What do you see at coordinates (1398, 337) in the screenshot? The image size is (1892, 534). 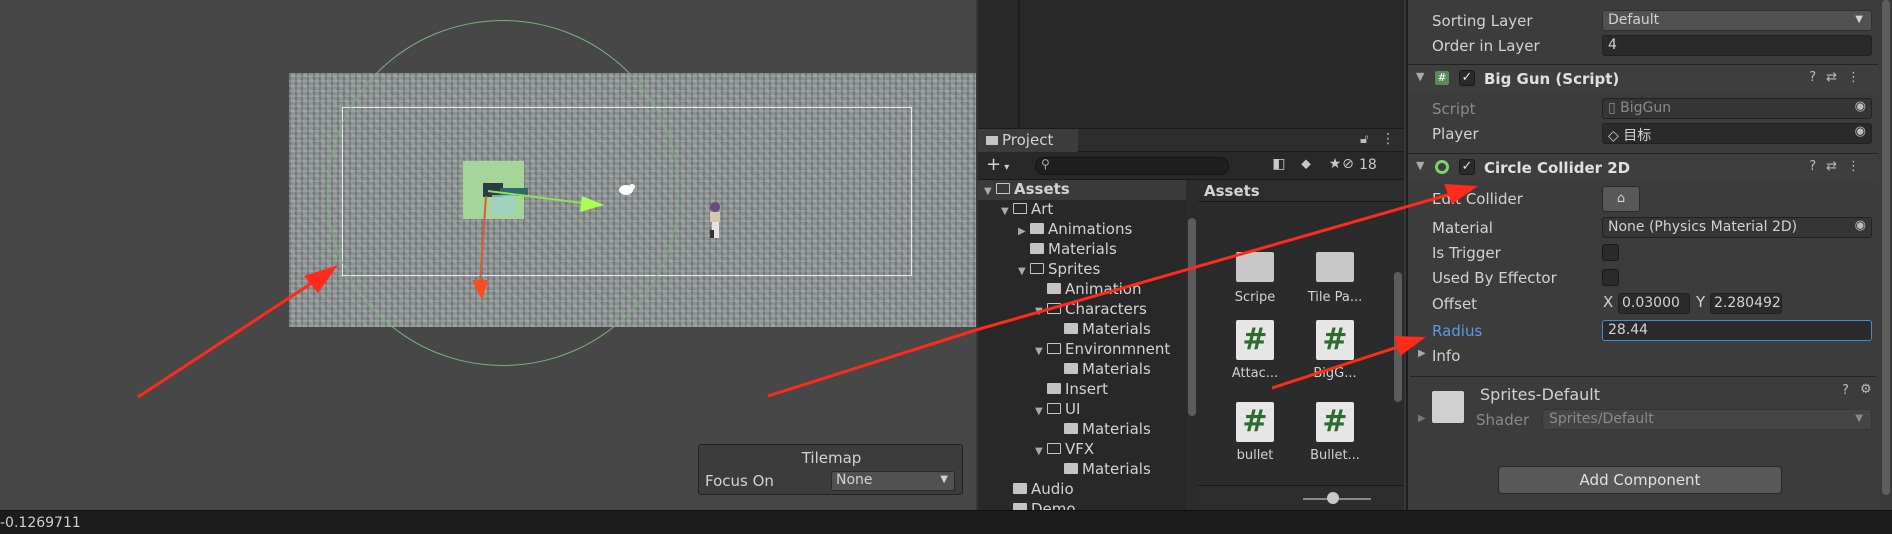 I see `assets-scroll-thumb` at bounding box center [1398, 337].